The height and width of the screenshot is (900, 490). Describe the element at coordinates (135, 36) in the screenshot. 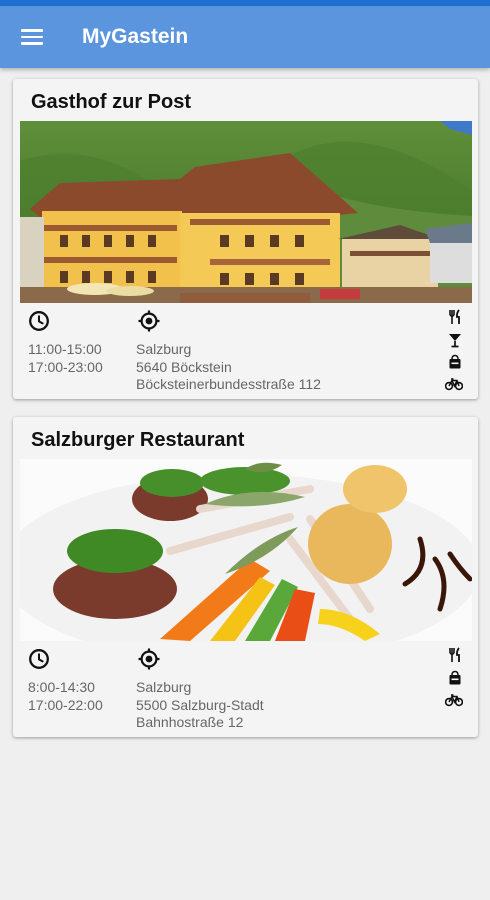

I see `app-title: MyGastein` at that location.